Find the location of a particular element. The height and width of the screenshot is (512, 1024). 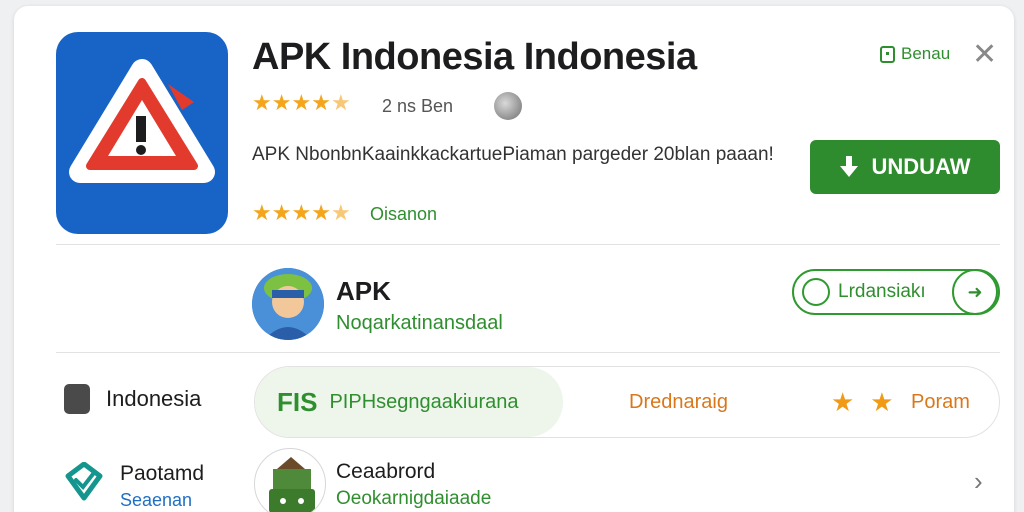

related-app-subtitle: Oeokarnigdaiaade is located at coordinates (414, 498).